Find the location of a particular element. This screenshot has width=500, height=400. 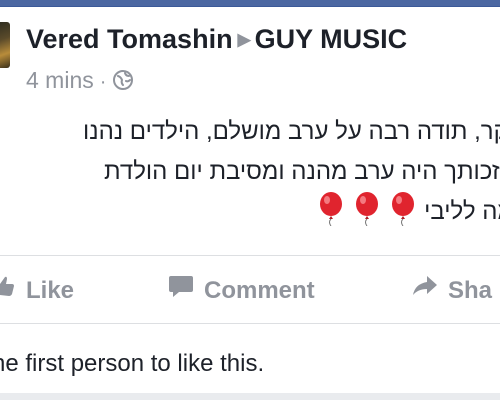

post-text-line: בזכותך היה ערב מהנה ומסיבת יום הולדת is located at coordinates (302, 171).